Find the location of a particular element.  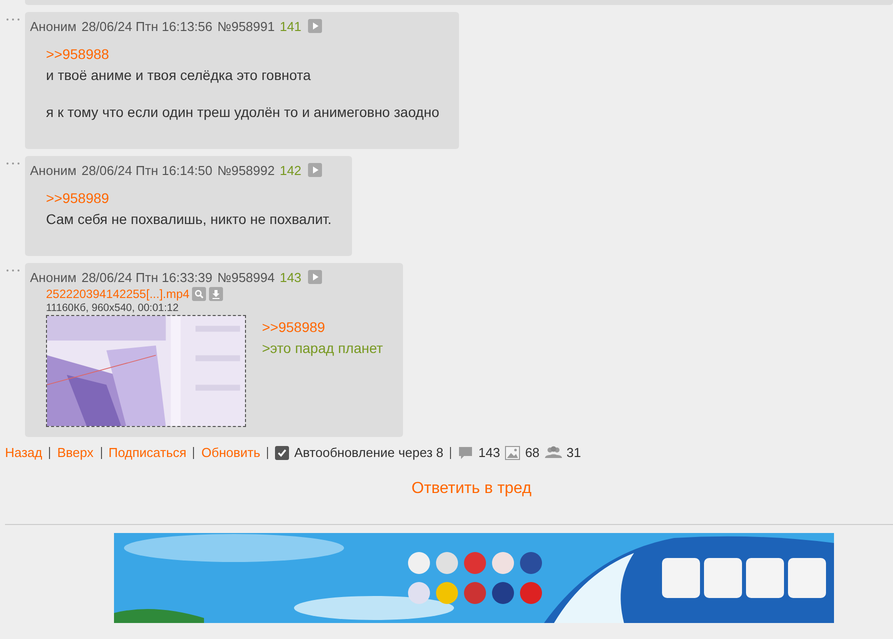

post-number: №958992 is located at coordinates (246, 170).